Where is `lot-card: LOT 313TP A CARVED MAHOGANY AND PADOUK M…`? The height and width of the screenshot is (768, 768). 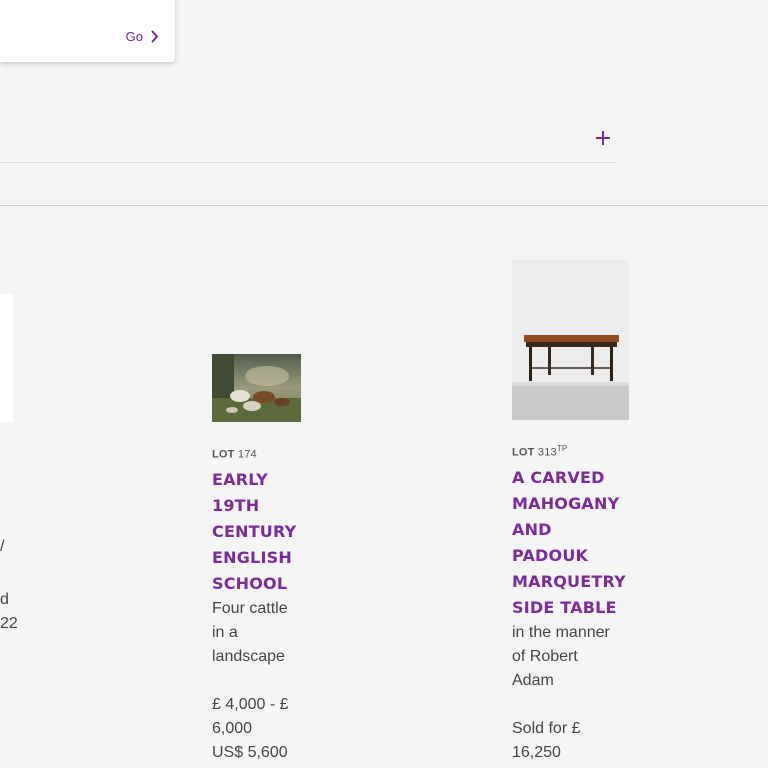 lot-card: LOT 313TP A CARVED MAHOGANY AND PADOUK M… is located at coordinates (577, 512).